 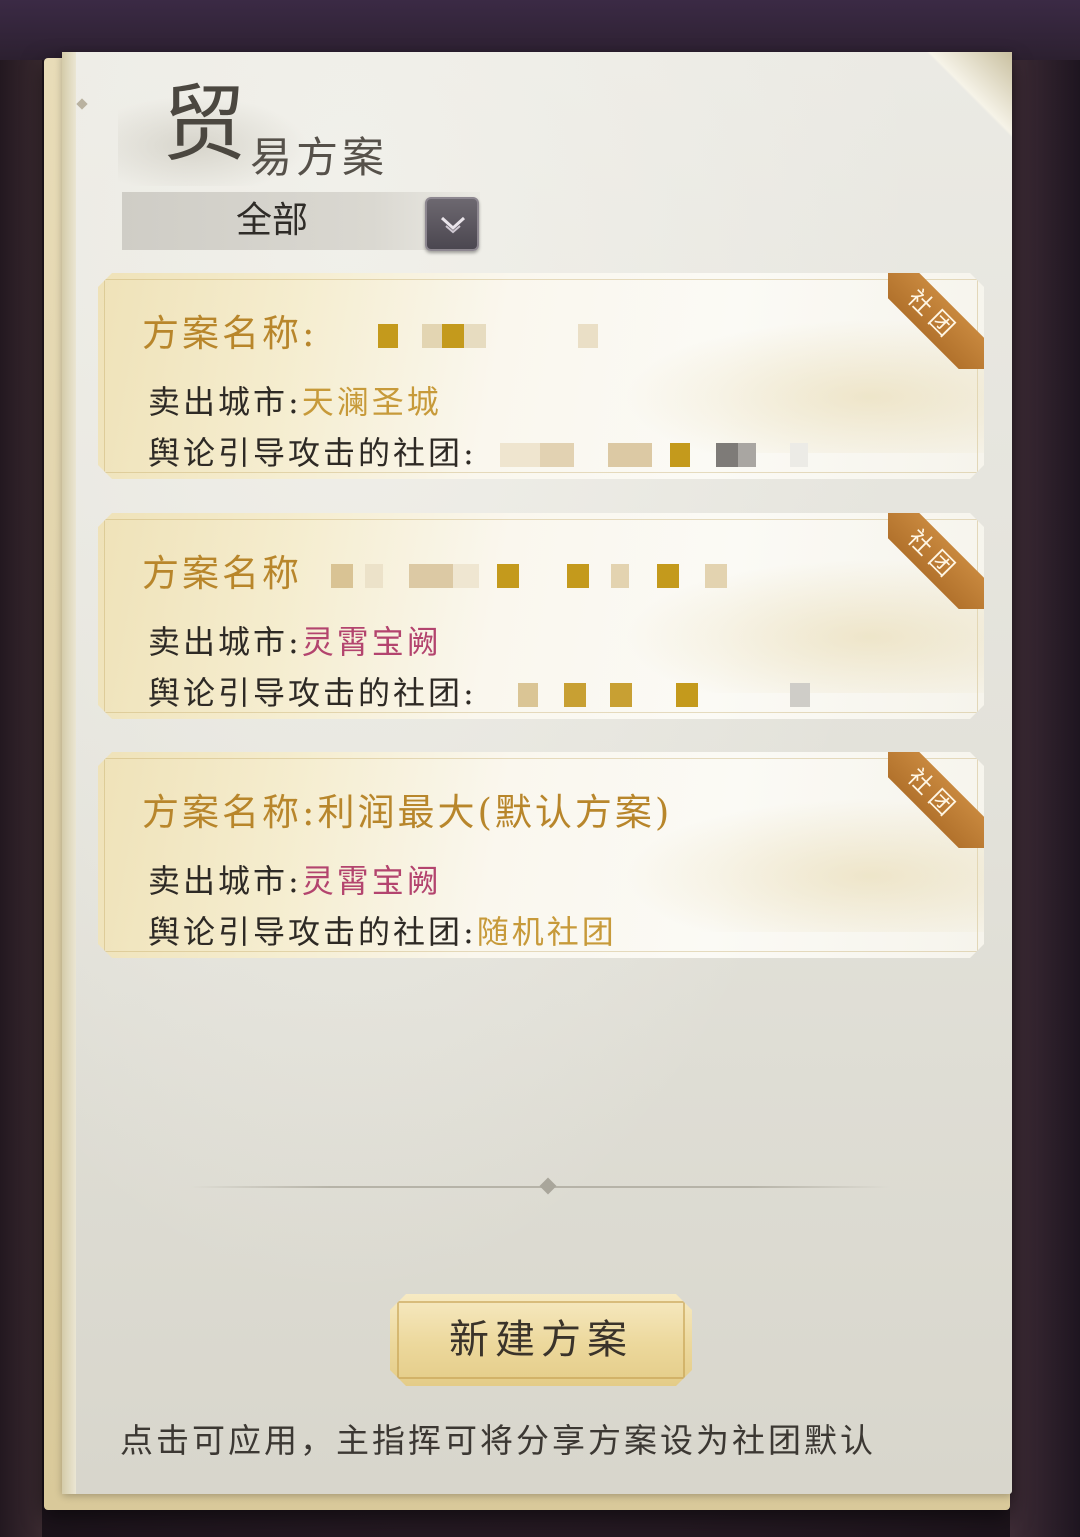 What do you see at coordinates (546, 932) in the screenshot?
I see `target-club-value: 随机社团` at bounding box center [546, 932].